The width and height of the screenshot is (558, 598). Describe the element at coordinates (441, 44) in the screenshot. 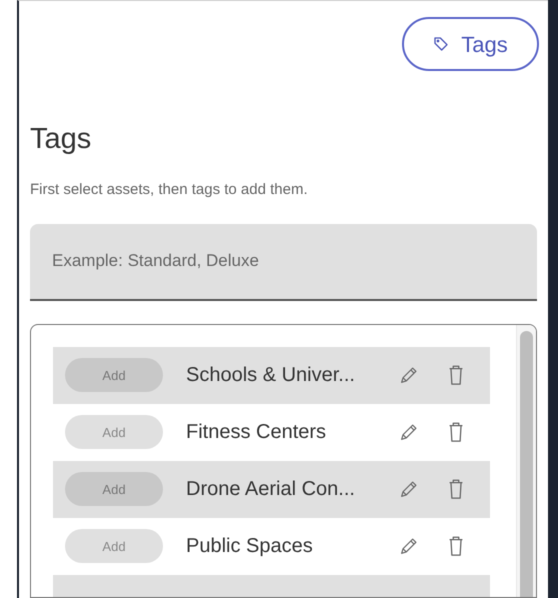

I see `tag-icon` at that location.